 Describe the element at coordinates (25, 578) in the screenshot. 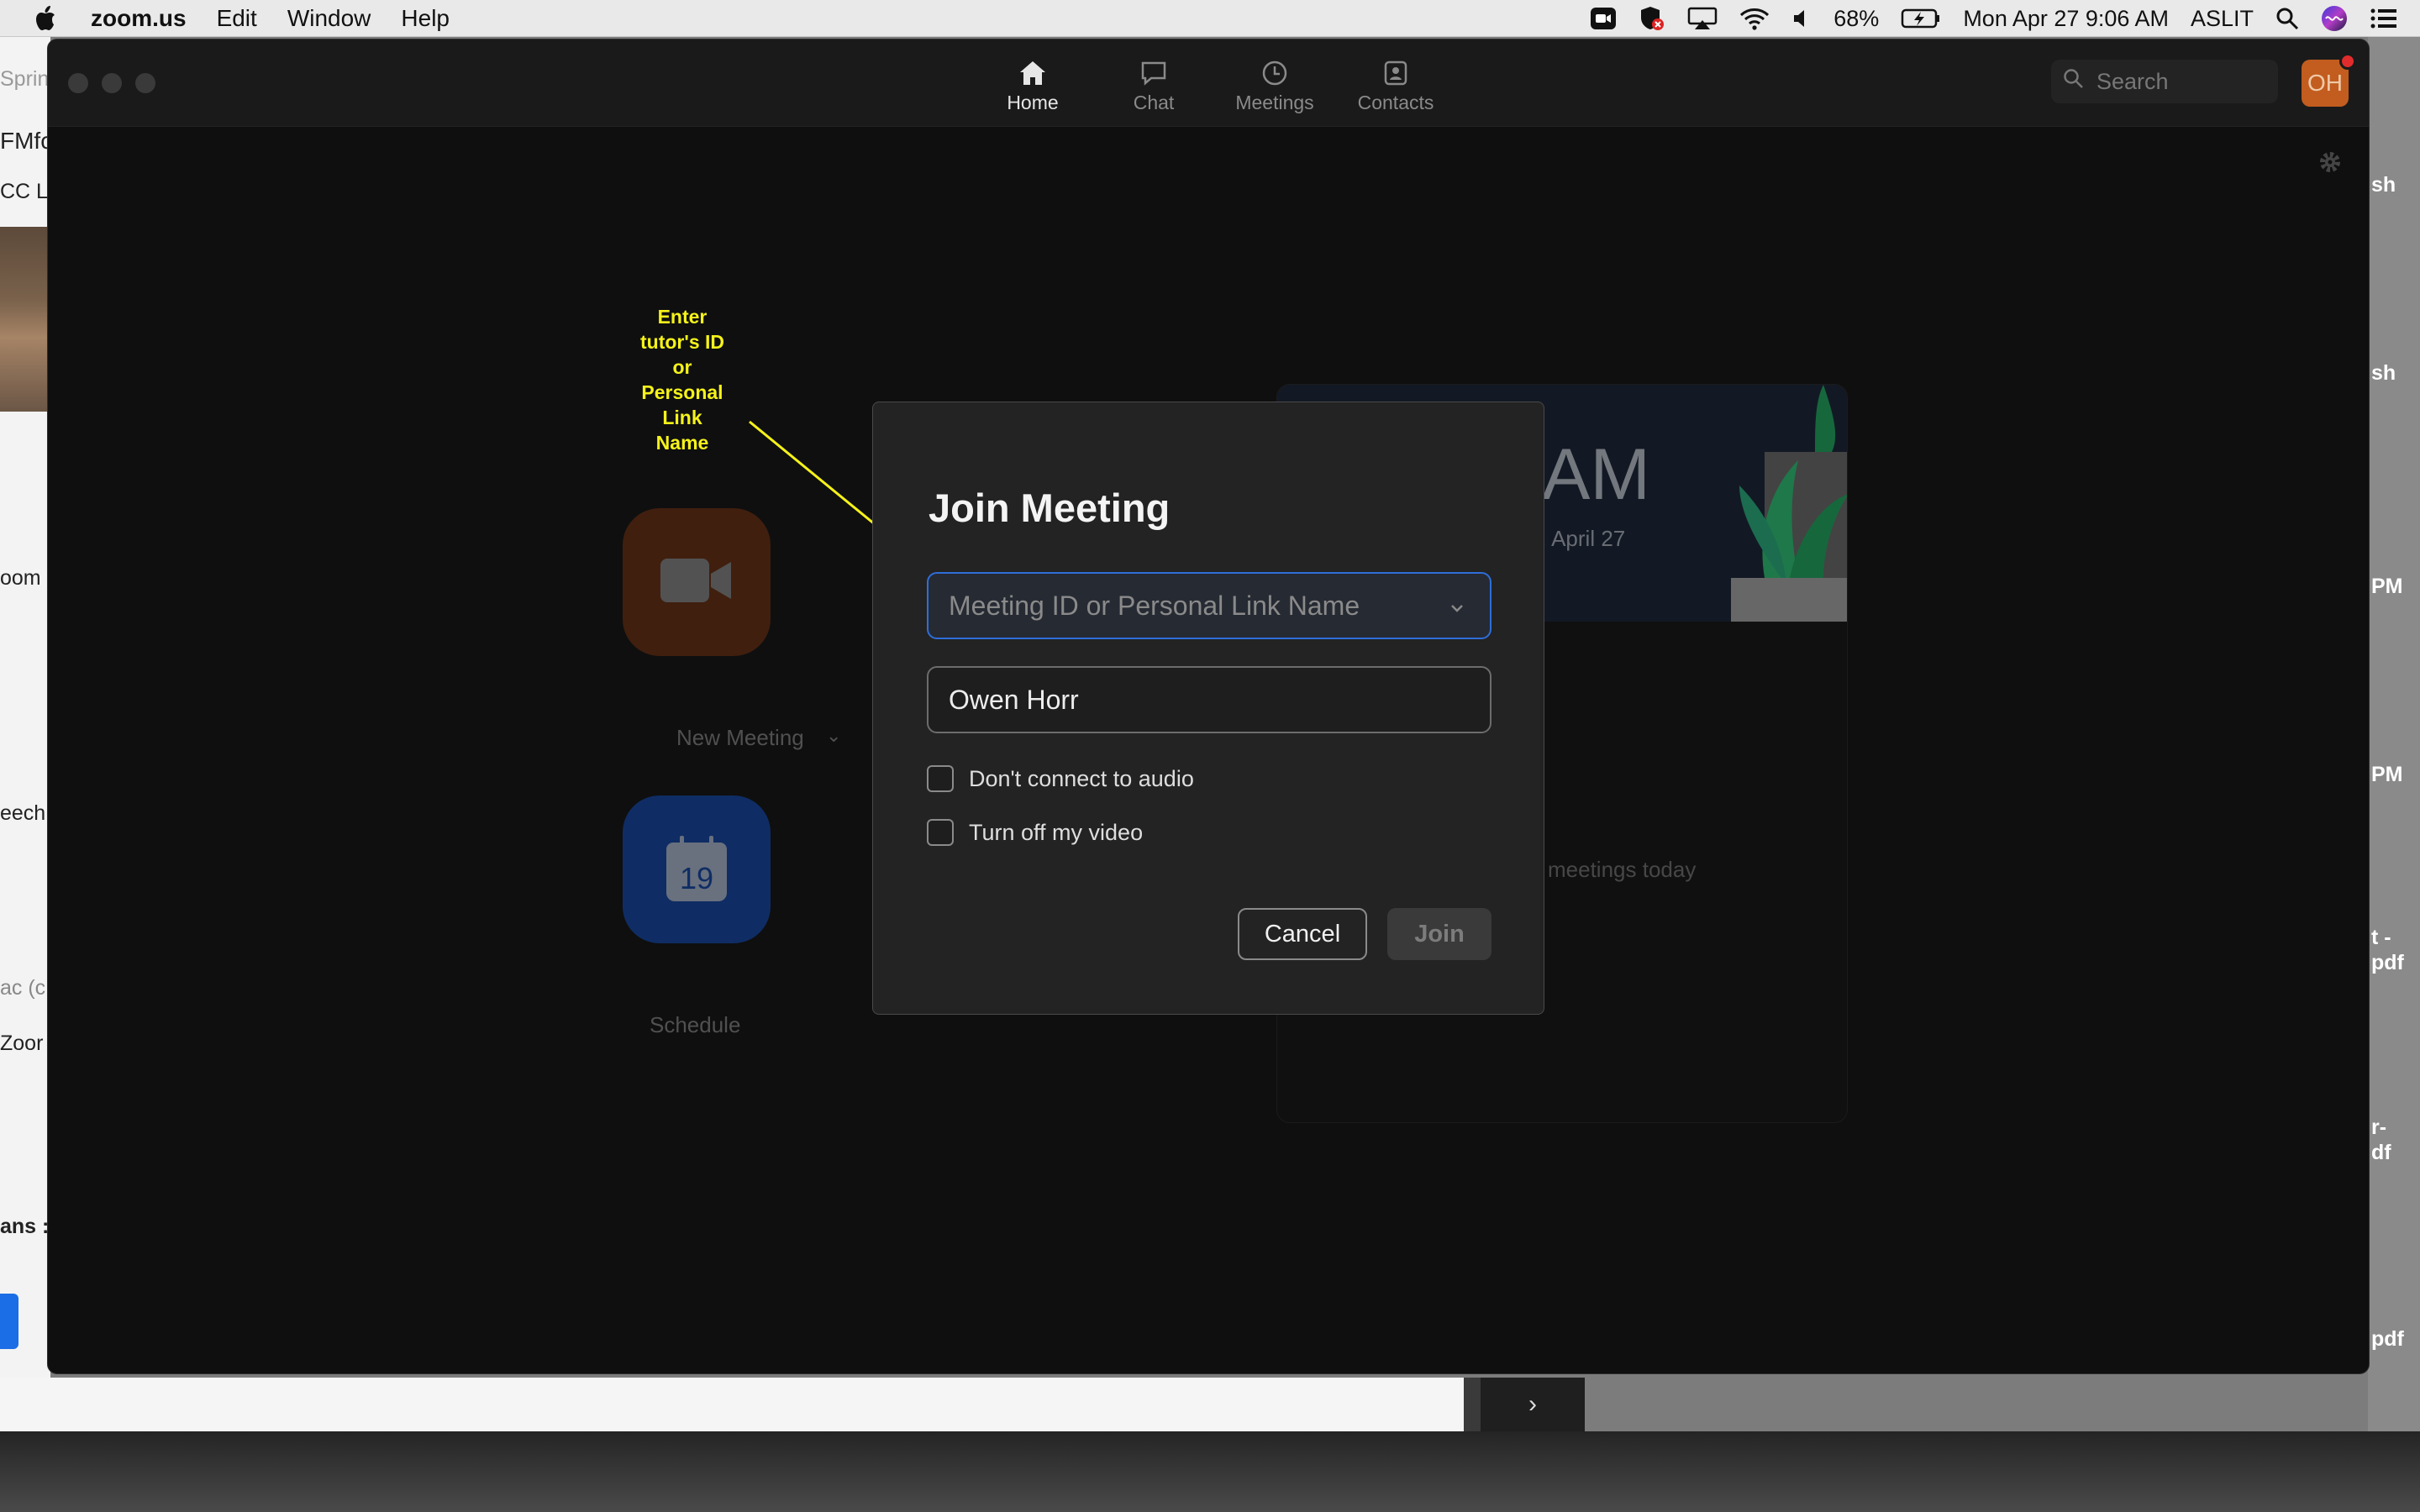

I see `bg-text: oom l` at that location.